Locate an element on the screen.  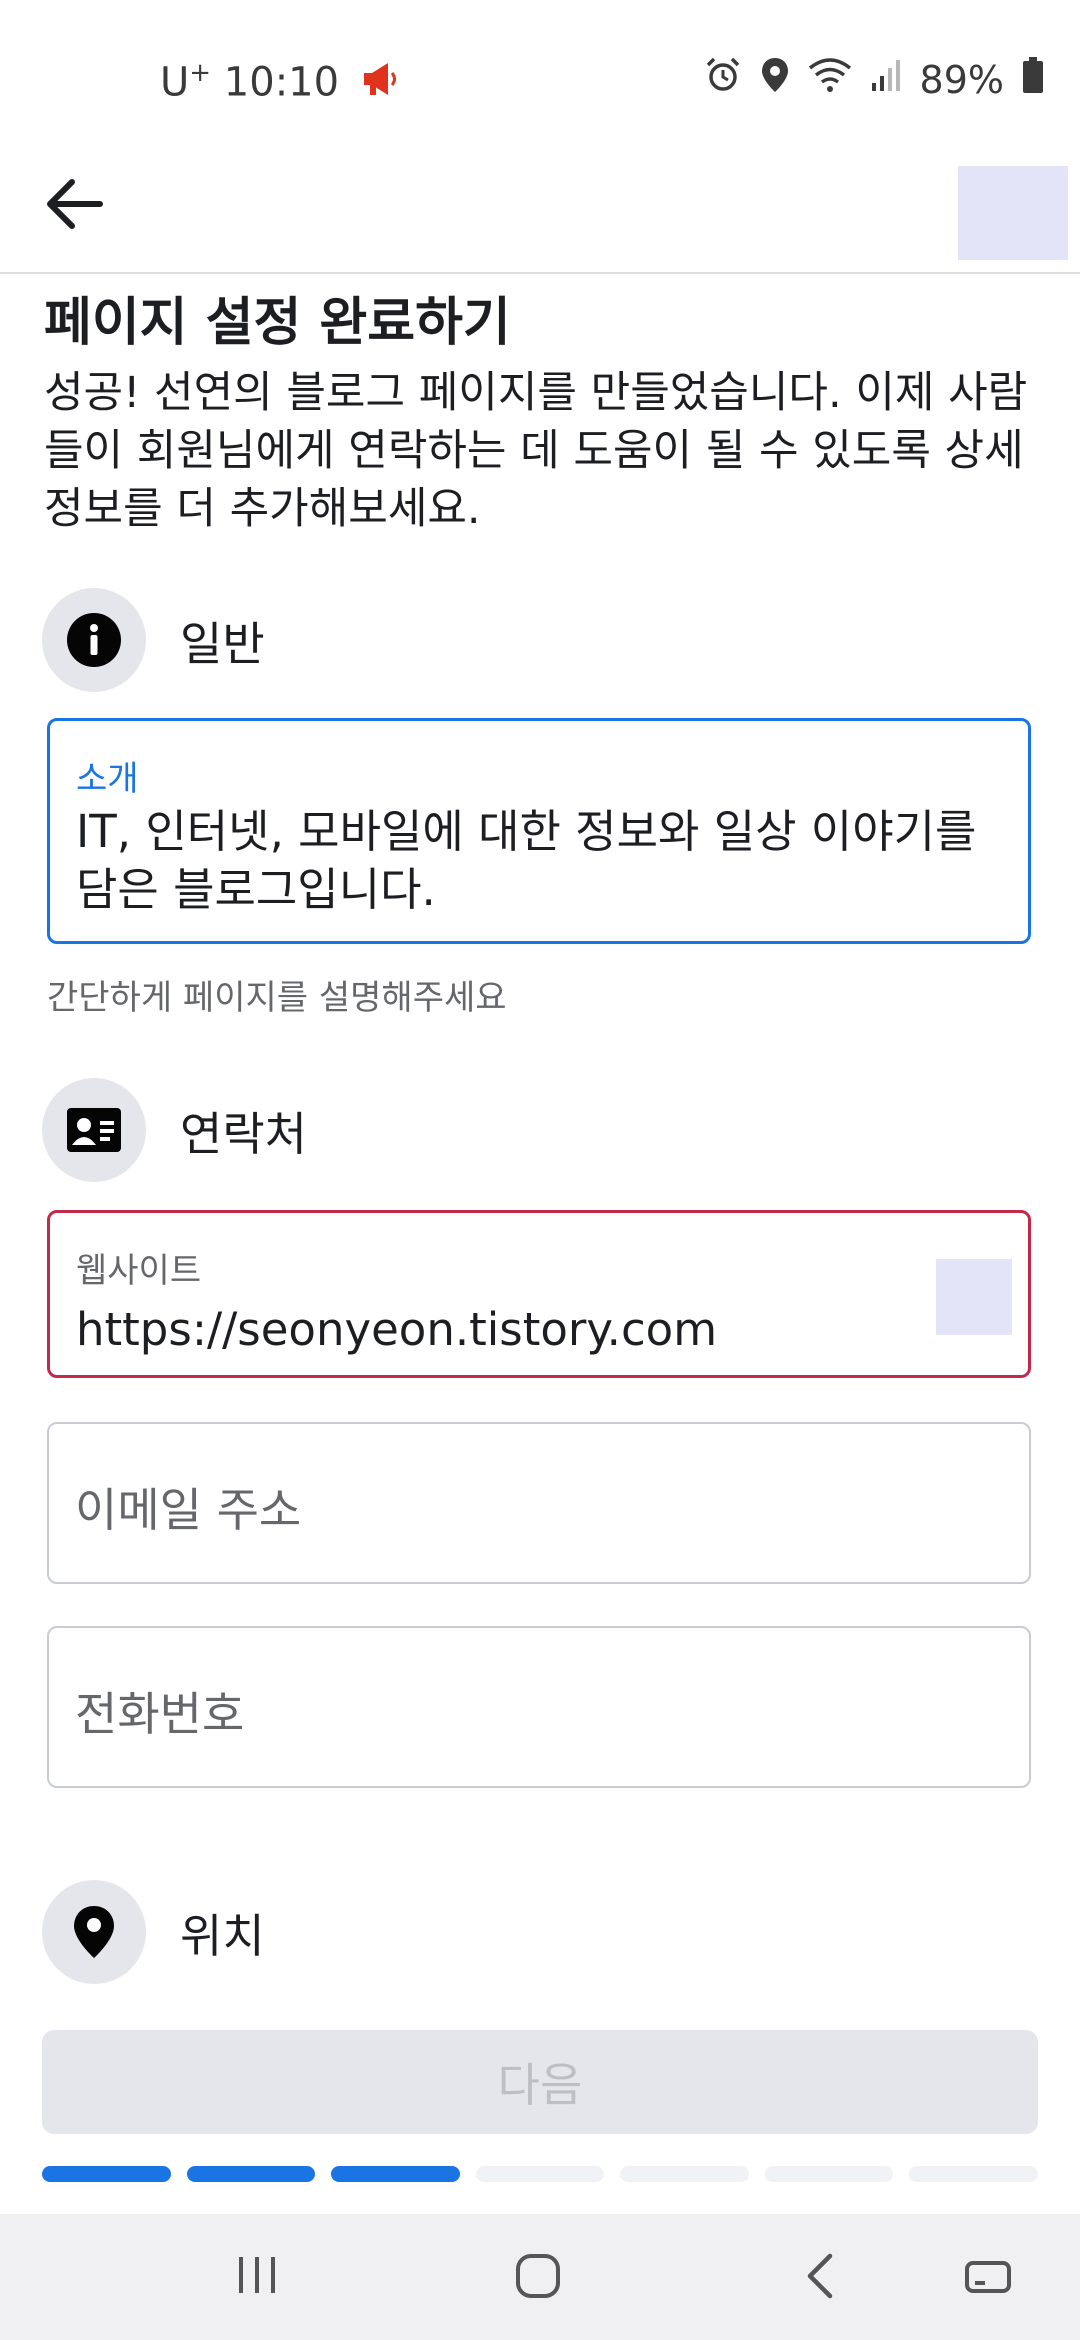
info-icon-badge is located at coordinates (94, 640).